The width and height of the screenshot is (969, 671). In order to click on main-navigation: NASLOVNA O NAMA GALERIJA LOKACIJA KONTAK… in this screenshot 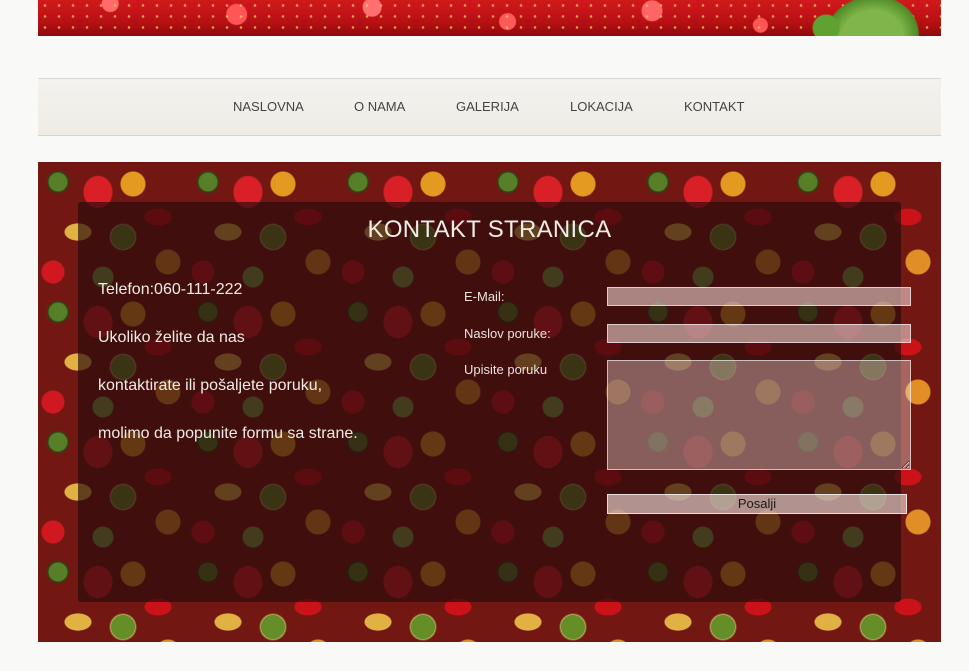, I will do `click(489, 107)`.